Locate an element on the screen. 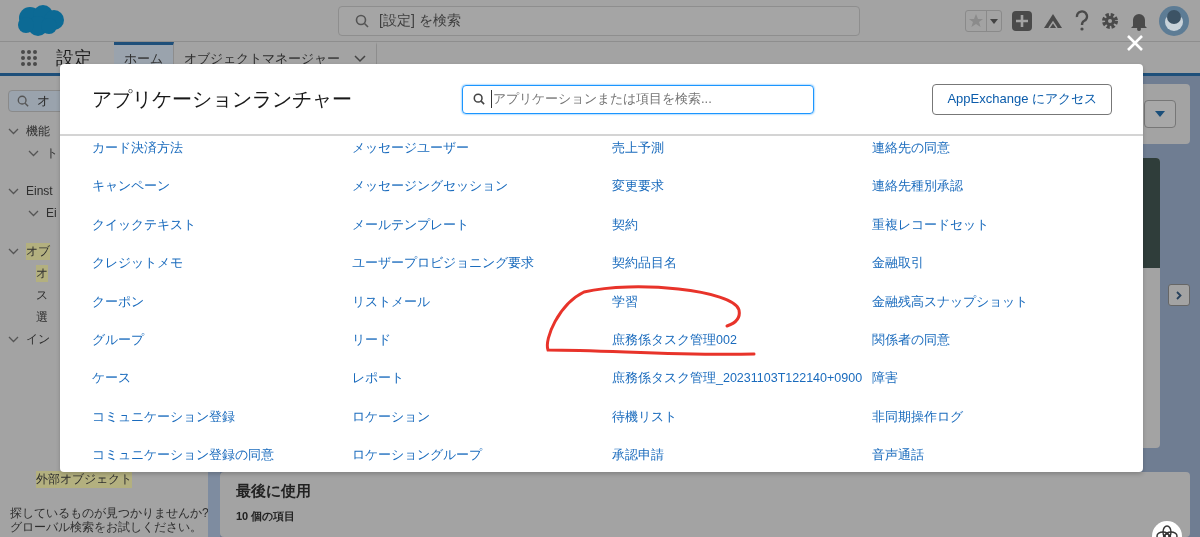 This screenshot has height=537, width=1200. app-link: 障害 is located at coordinates (885, 378).